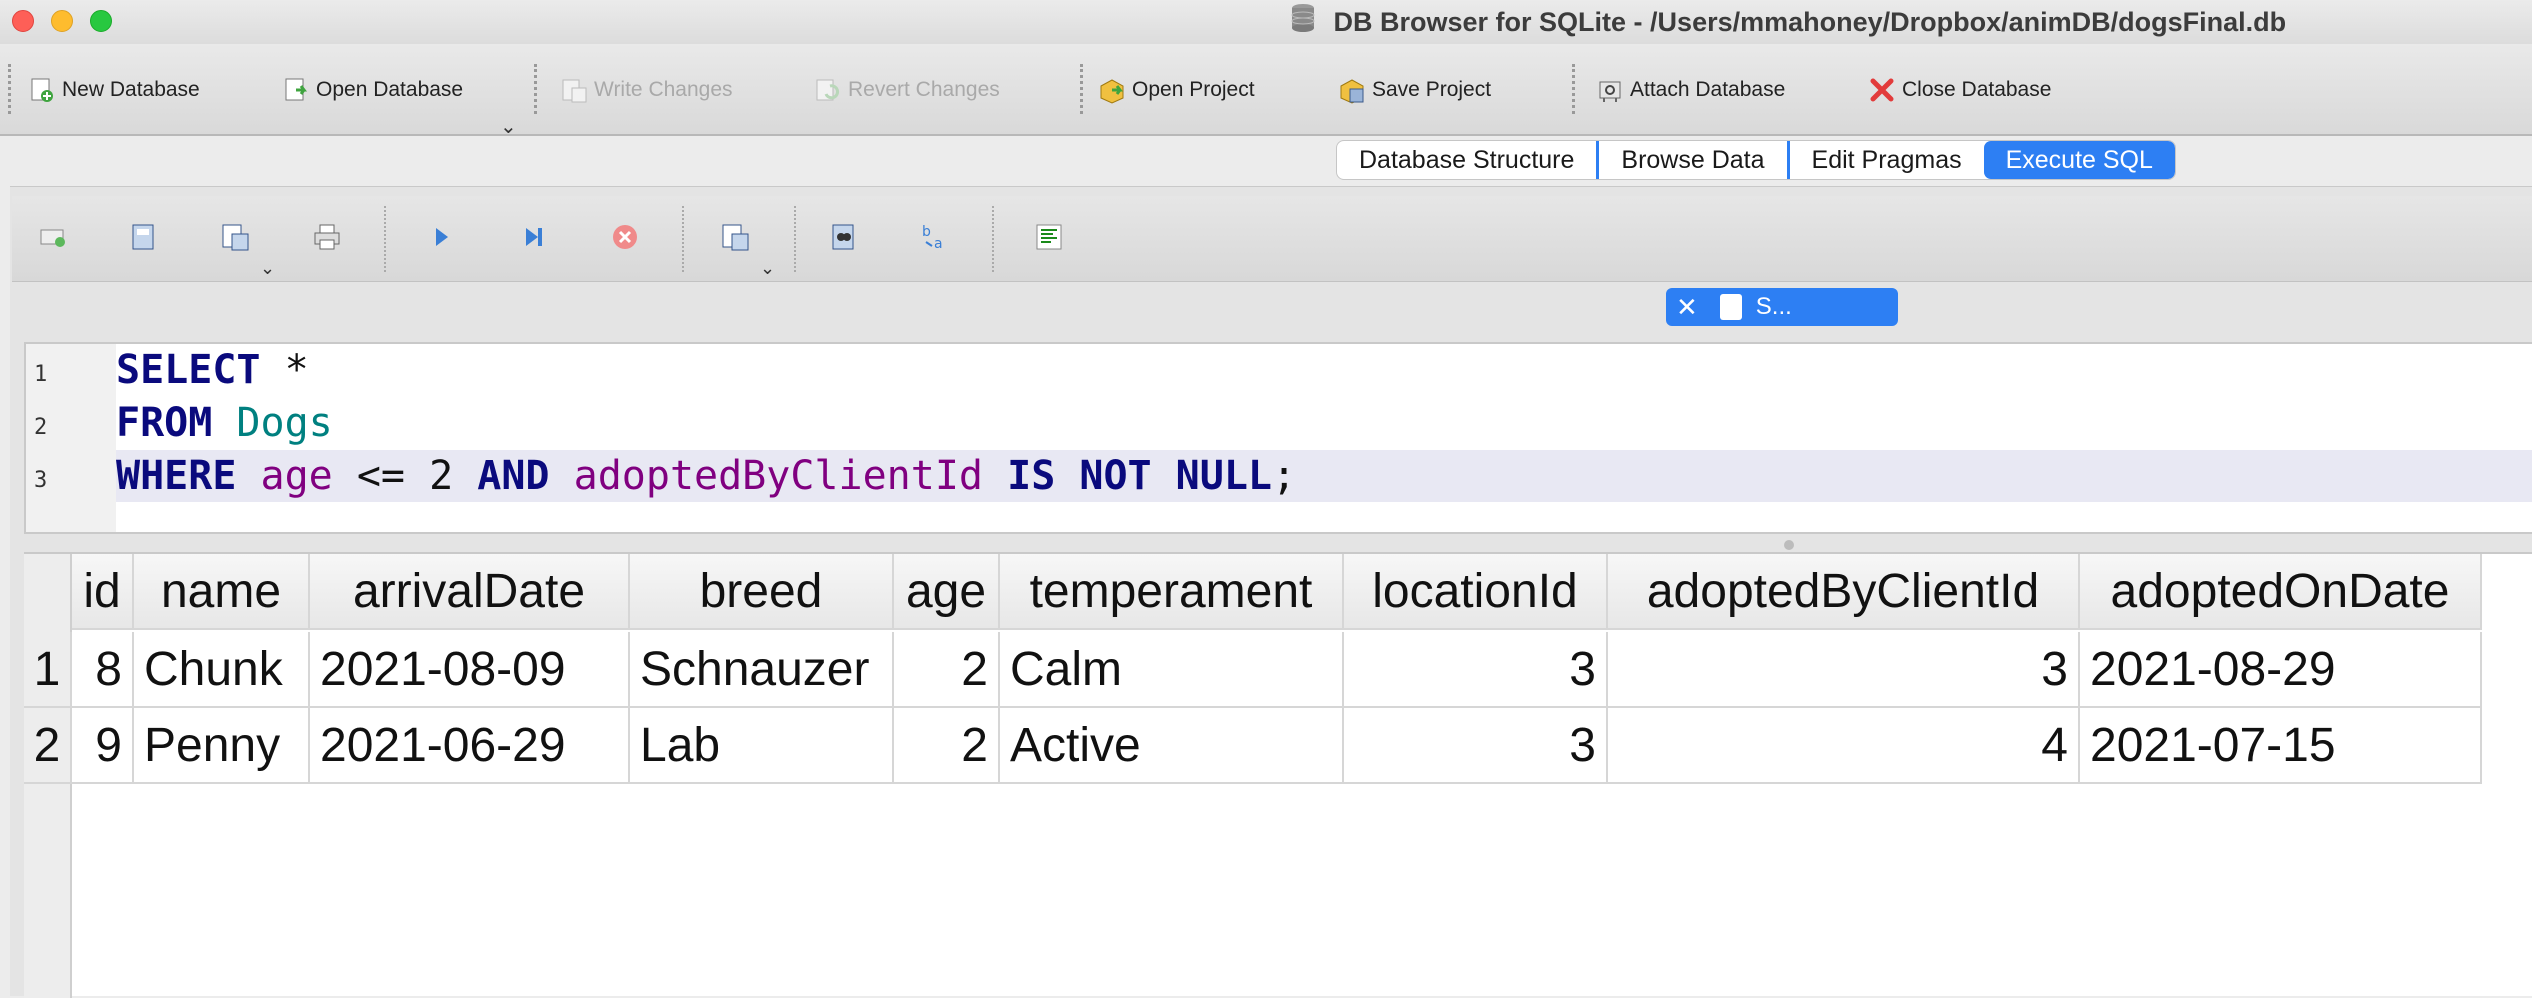  Describe the element at coordinates (1352, 90) in the screenshot. I see `save-project-icon` at that location.